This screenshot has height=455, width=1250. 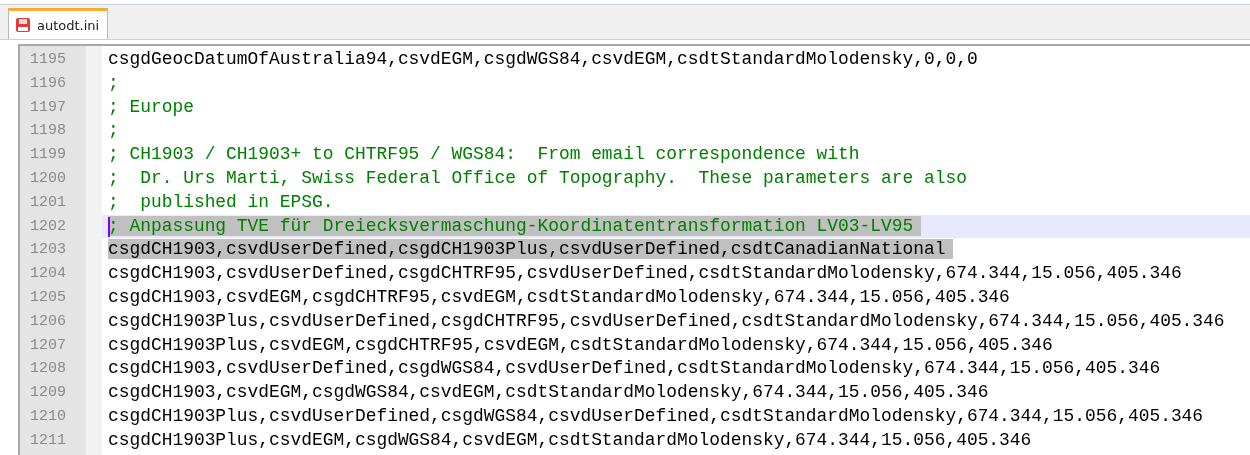 I want to click on code-line: csgdCH1903,csvdEGM,csgdCHTRF95,csvdEGM,csdtStandardMolodensky,674.344,15.056,405.346, so click(x=559, y=296).